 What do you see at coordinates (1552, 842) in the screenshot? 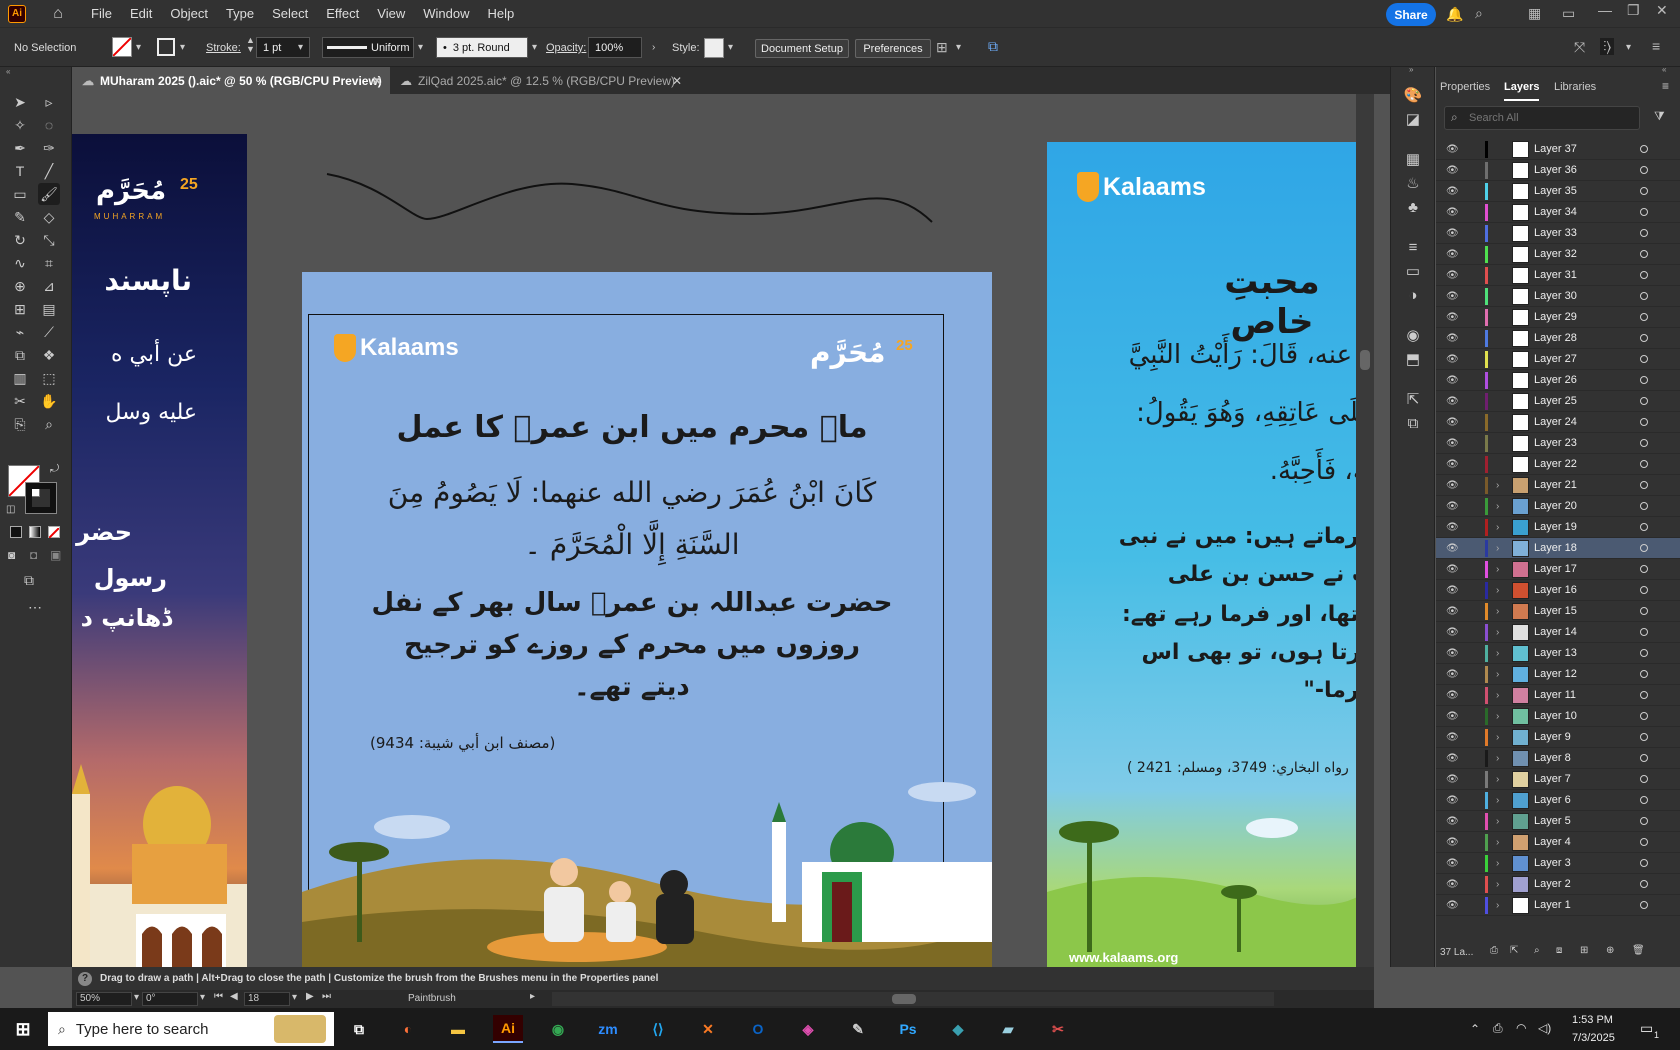
I see `layer-name: Layer 4` at bounding box center [1552, 842].